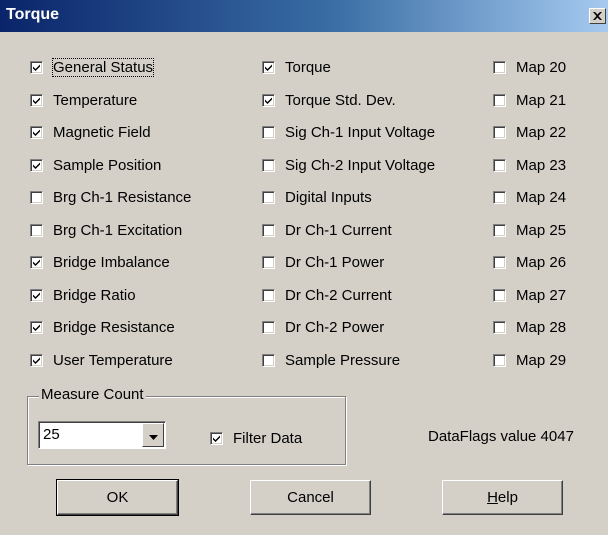 This screenshot has width=608, height=535. Describe the element at coordinates (153, 435) in the screenshot. I see `dropdown-button` at that location.